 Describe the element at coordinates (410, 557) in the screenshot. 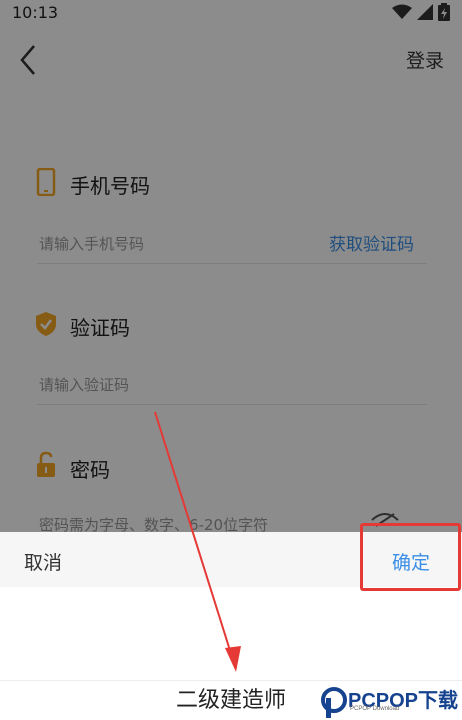

I see `confirm-highlight-box` at that location.